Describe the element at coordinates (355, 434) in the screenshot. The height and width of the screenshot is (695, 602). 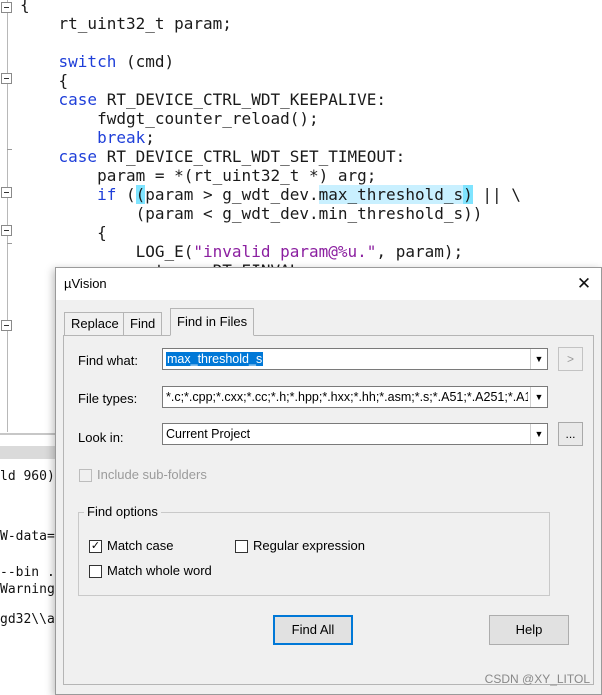
I see `look-in-combobox: Current Project ▼` at that location.